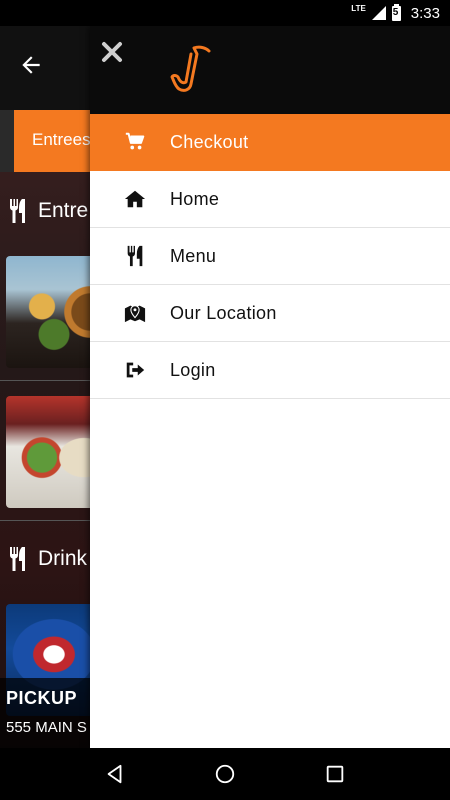 The image size is (450, 800). I want to click on menu-item-label: Menu, so click(193, 255).